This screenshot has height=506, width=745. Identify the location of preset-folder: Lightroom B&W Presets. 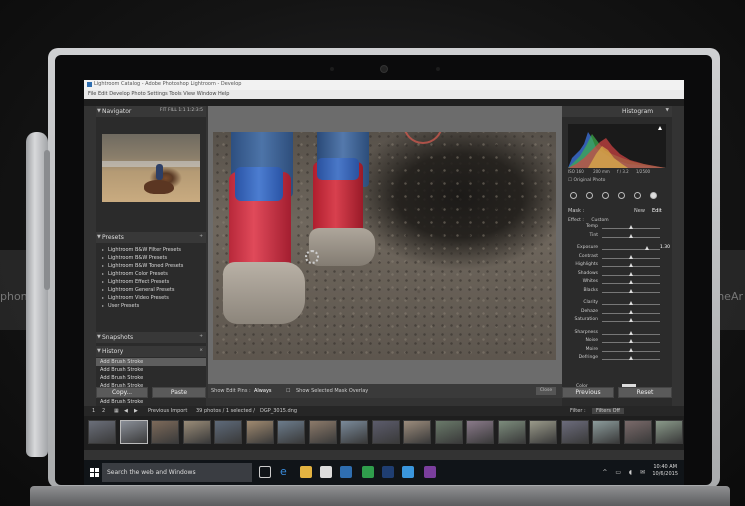
(151, 258).